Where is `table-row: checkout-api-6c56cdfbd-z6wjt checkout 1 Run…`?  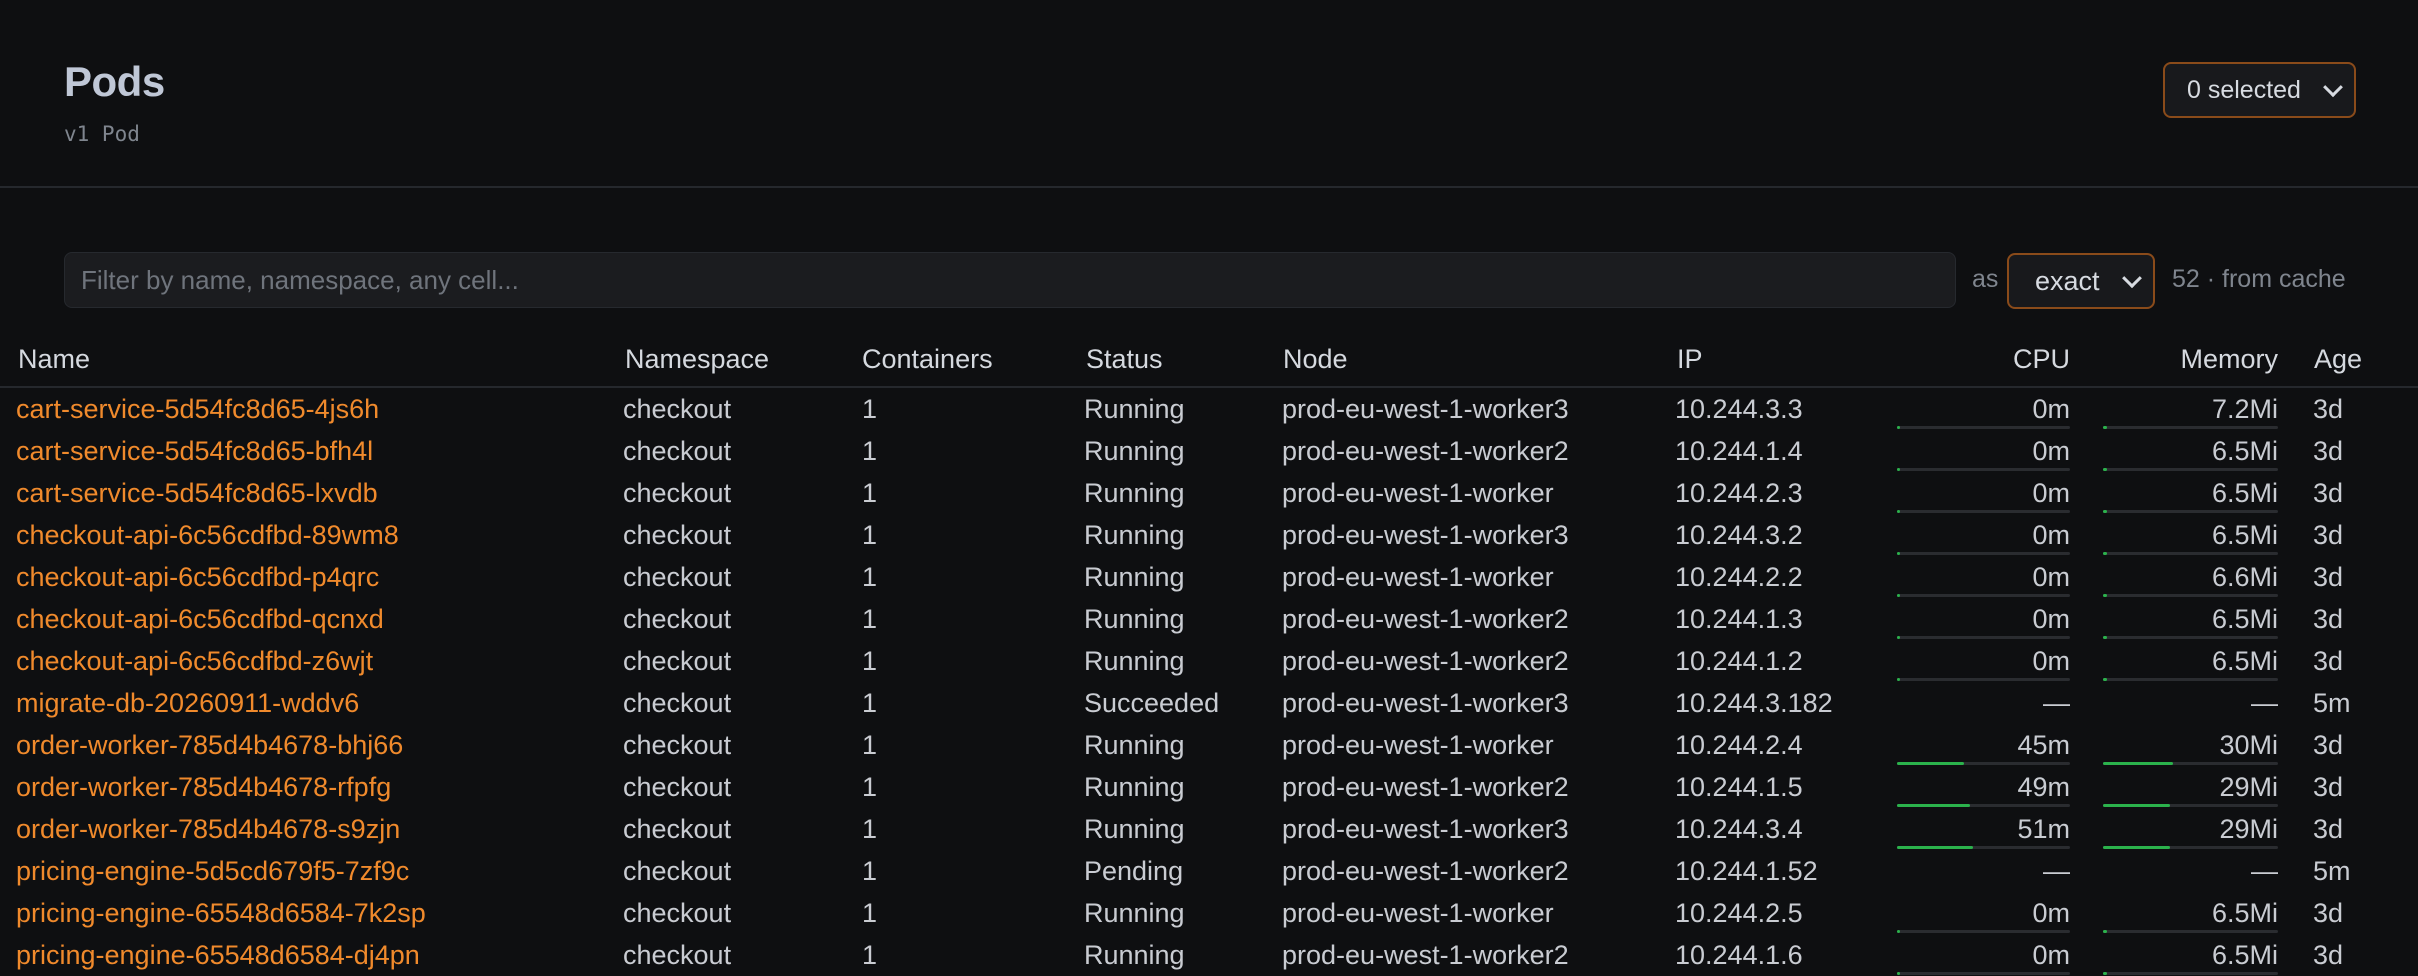 table-row: checkout-api-6c56cdfbd-z6wjt checkout 1 Run… is located at coordinates (1209, 661).